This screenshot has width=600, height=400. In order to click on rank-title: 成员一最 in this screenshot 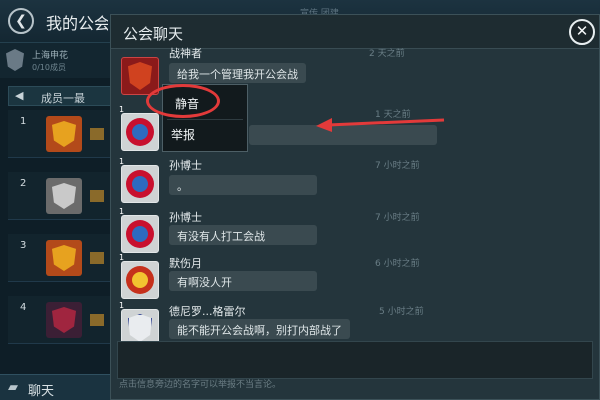, I will do `click(63, 98)`.